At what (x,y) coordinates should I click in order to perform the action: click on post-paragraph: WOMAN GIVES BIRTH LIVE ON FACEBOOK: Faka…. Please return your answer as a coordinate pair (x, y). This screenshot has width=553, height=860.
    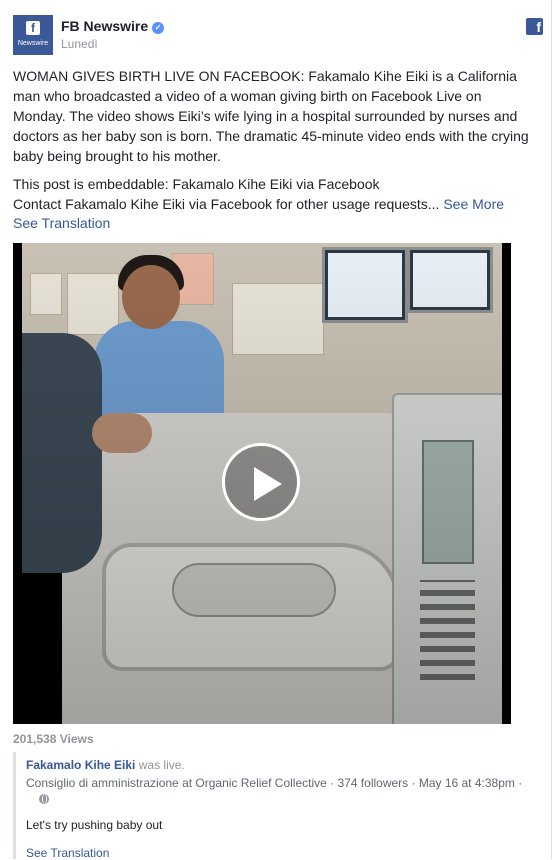
    Looking at the image, I should click on (271, 116).